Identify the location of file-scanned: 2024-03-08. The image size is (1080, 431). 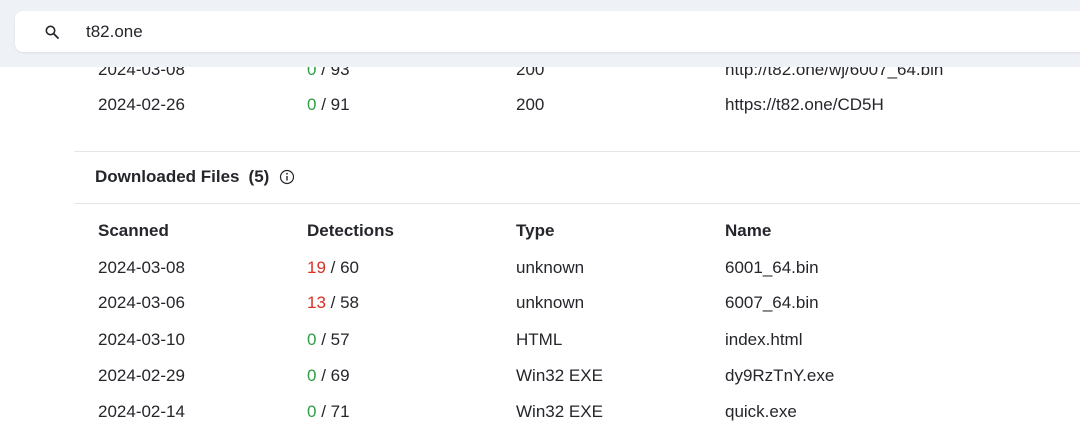
(141, 267).